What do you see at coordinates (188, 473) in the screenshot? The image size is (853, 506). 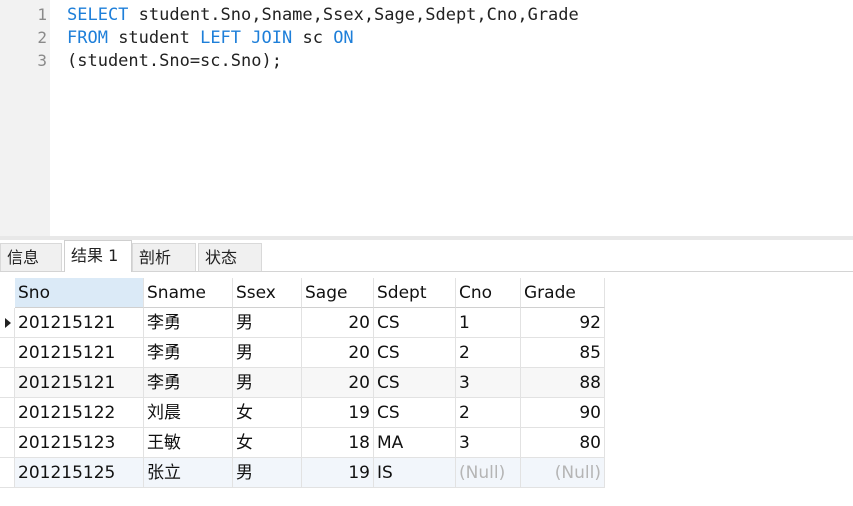 I see `cell-sname: 张立` at bounding box center [188, 473].